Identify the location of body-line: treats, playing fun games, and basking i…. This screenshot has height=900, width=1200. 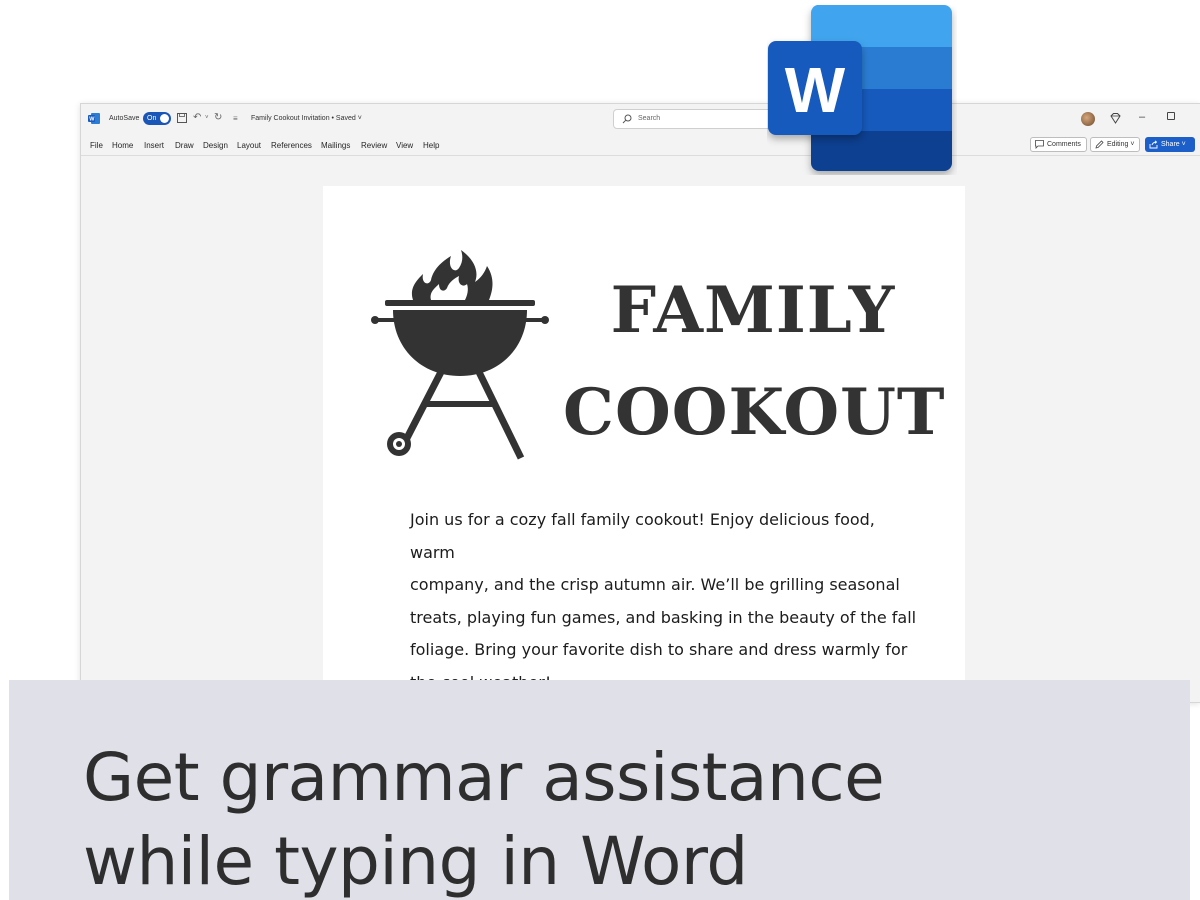
(663, 617).